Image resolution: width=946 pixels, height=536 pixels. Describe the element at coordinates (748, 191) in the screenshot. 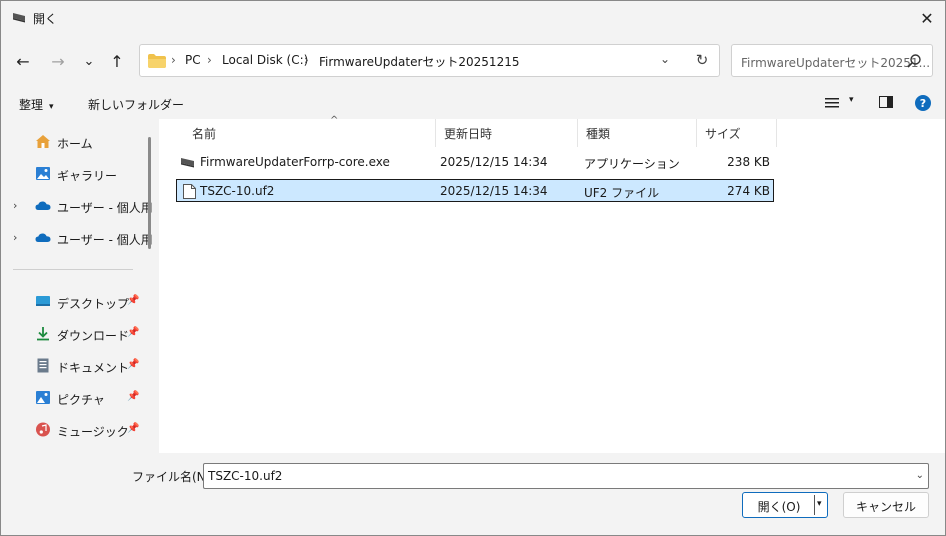

I see `file-size: 274 KB` at that location.